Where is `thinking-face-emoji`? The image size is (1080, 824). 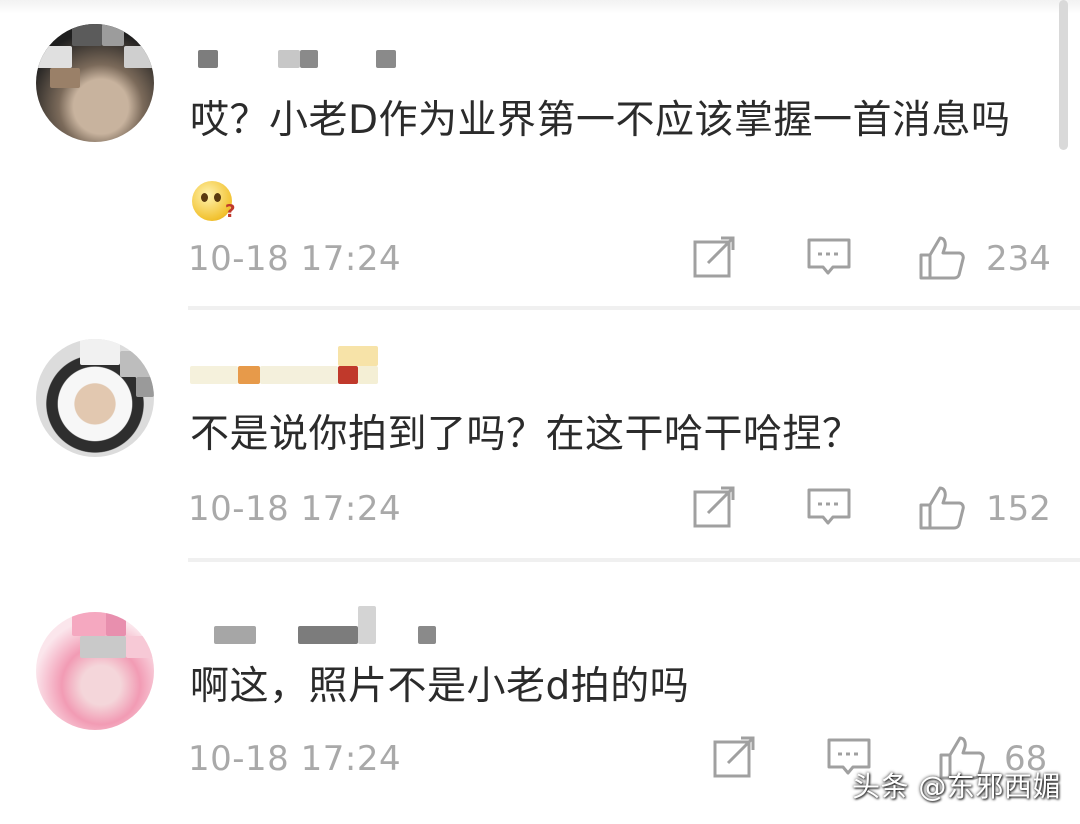
thinking-face-emoji is located at coordinates (214, 212).